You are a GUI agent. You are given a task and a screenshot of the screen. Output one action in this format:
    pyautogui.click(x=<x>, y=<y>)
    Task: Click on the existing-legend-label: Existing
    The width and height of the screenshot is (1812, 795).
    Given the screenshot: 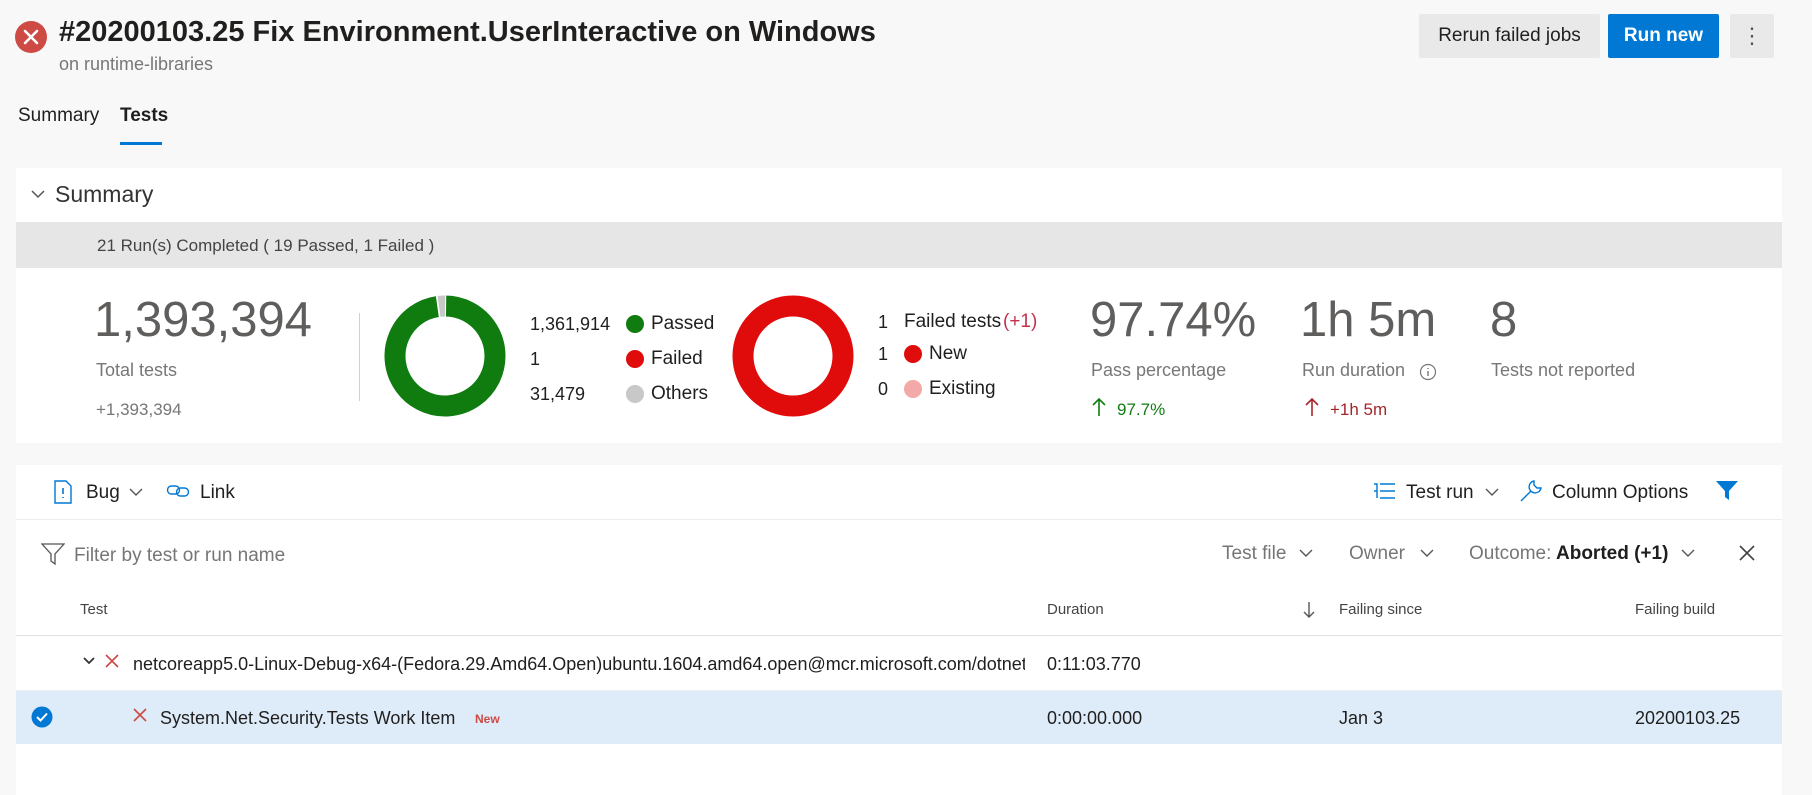 What is the action you would take?
    pyautogui.click(x=962, y=388)
    